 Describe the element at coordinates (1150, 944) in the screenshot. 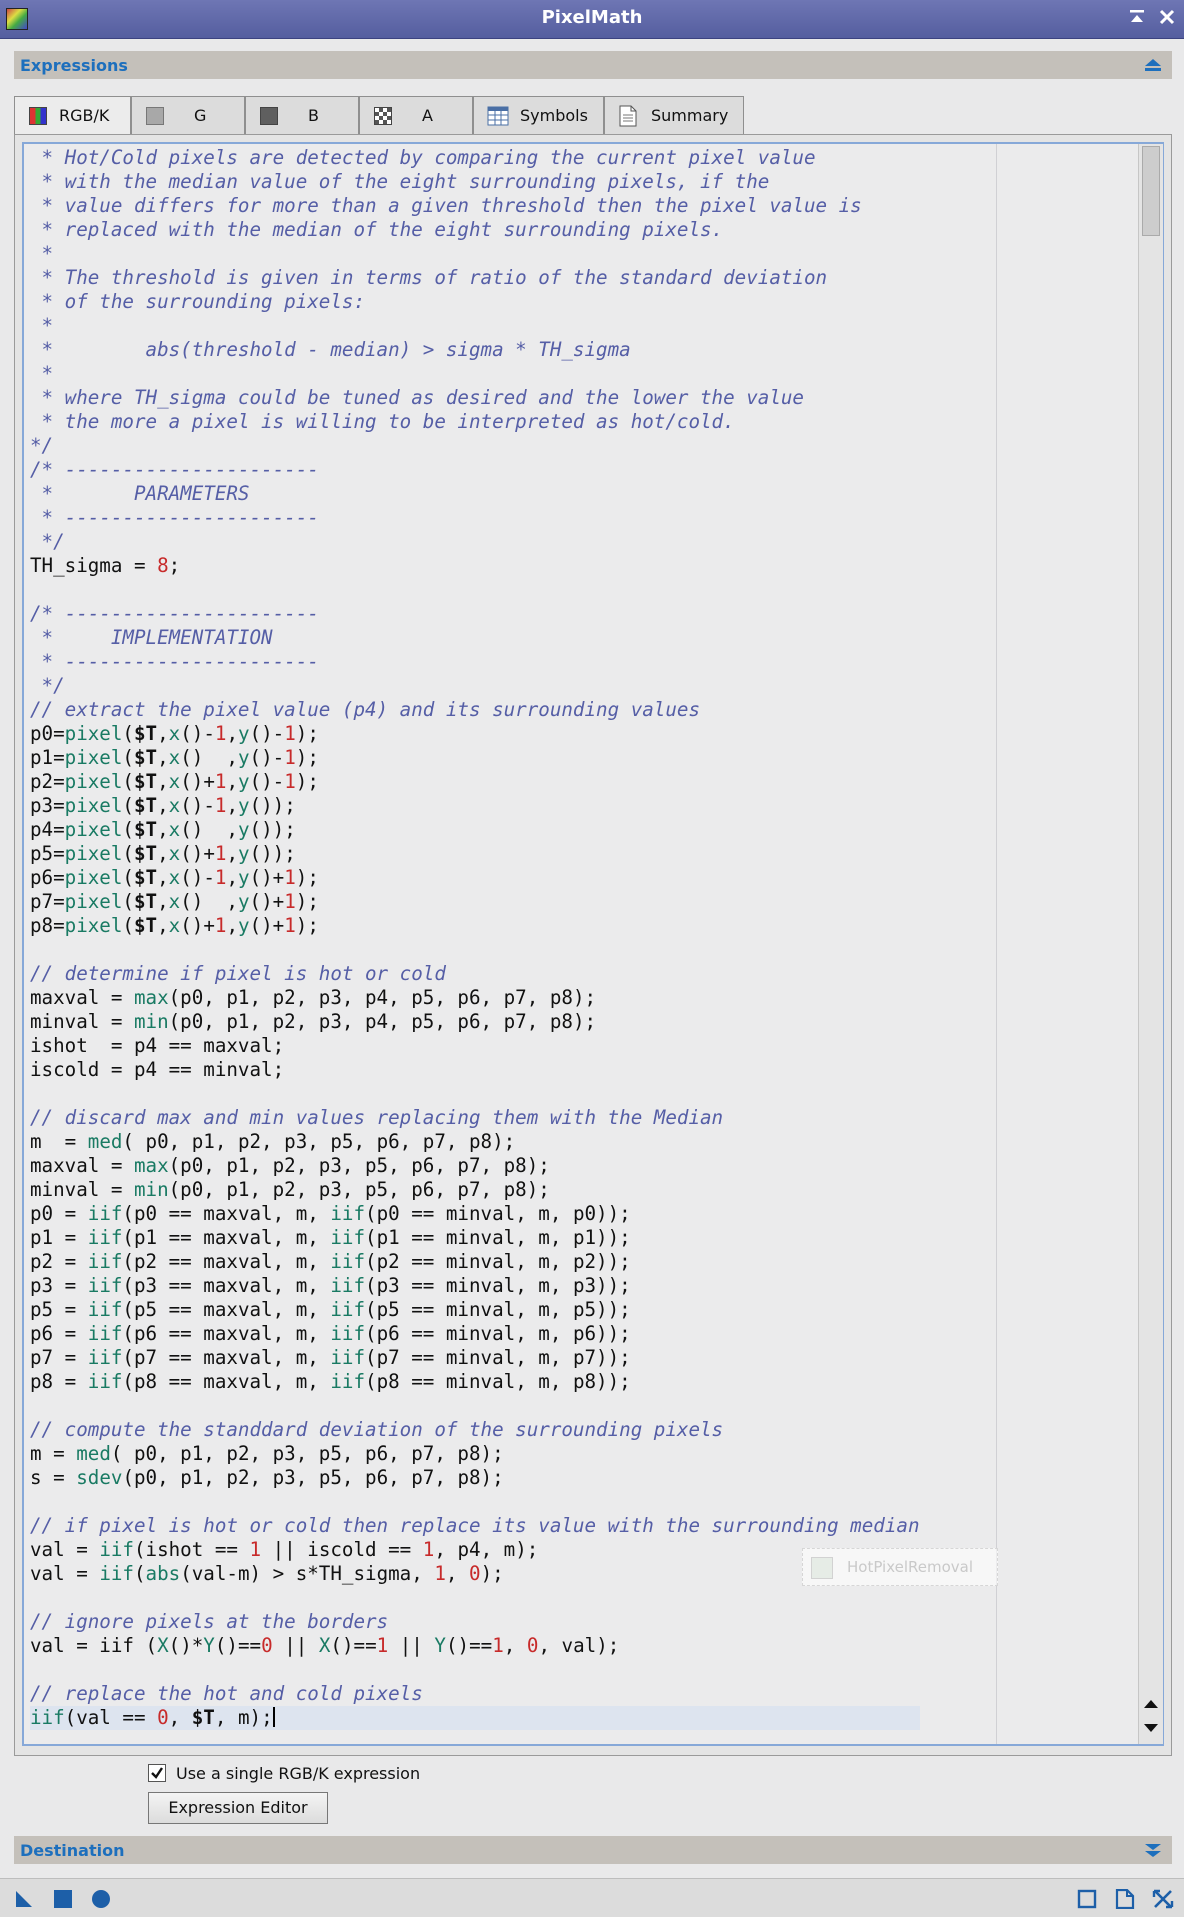

I see `editor-vertical-scrollbar` at that location.